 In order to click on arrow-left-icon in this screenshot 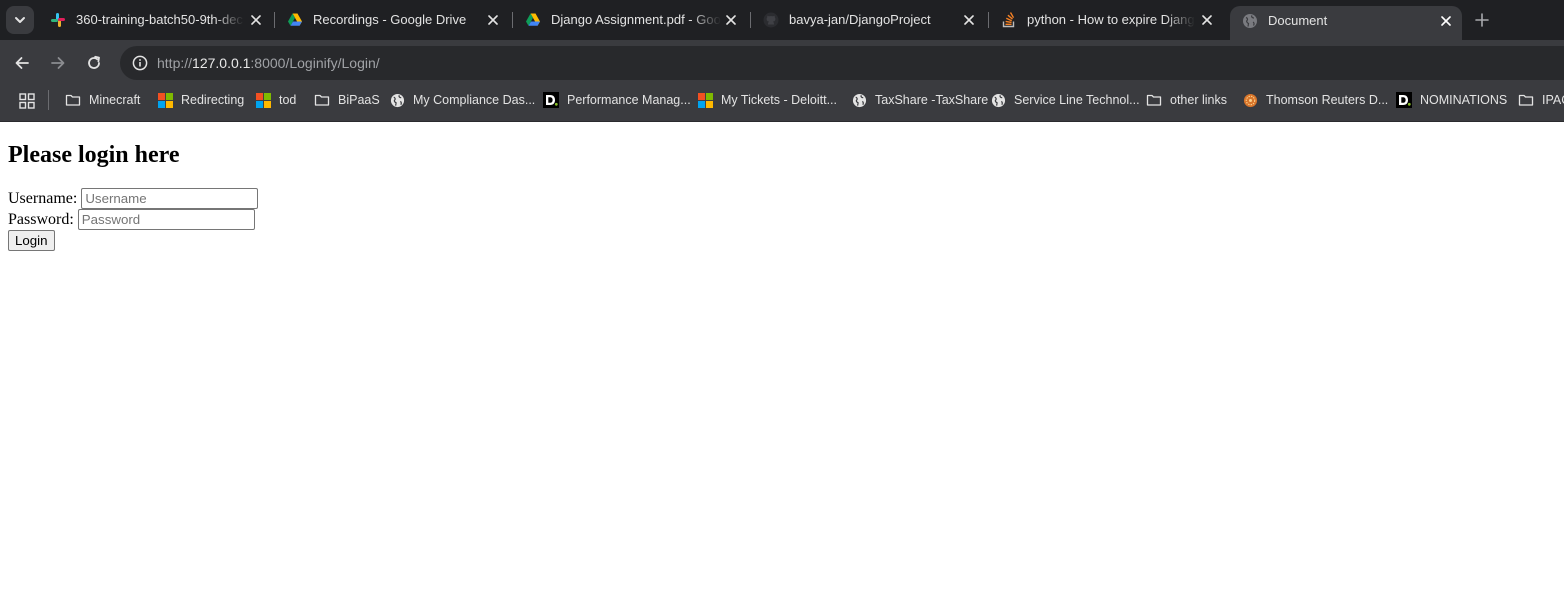, I will do `click(22, 63)`.